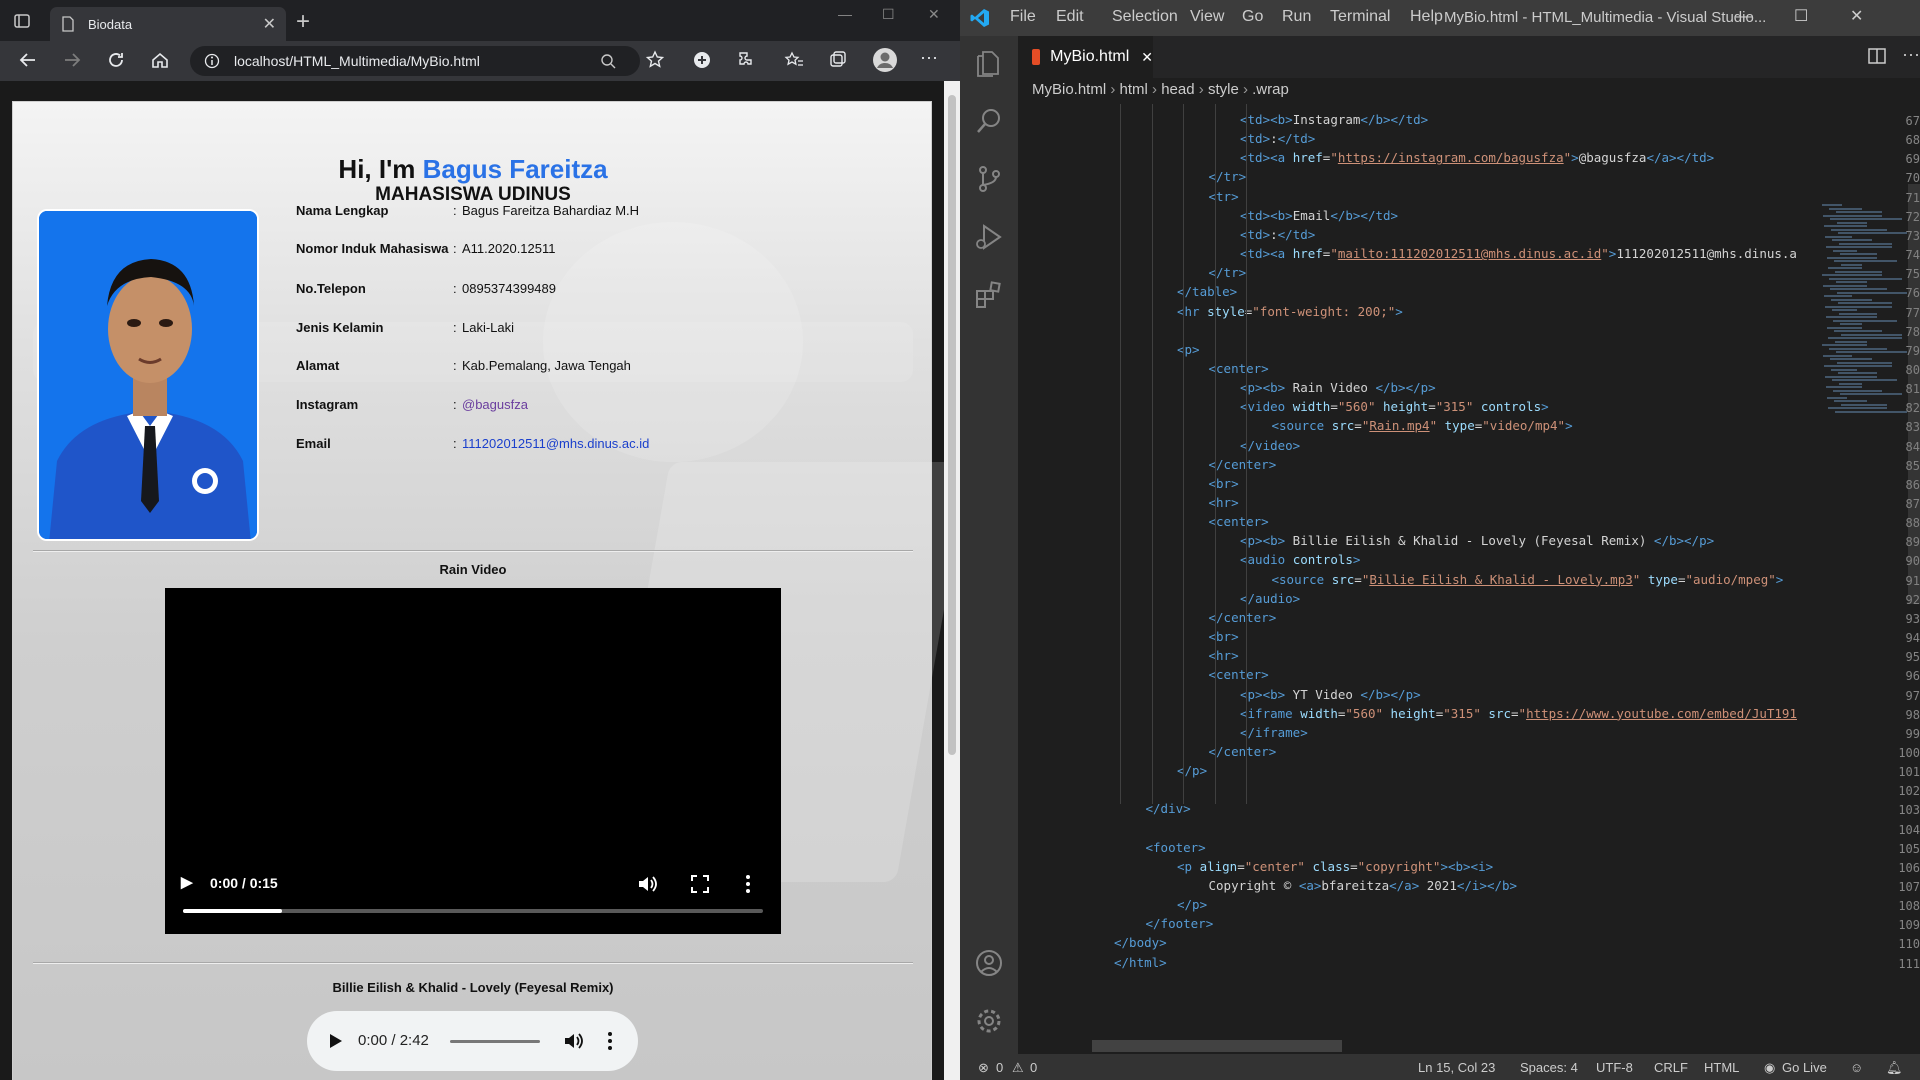 The height and width of the screenshot is (1080, 1920). Describe the element at coordinates (168, 24) in the screenshot. I see `tab-biodata: Biodata ✕` at that location.